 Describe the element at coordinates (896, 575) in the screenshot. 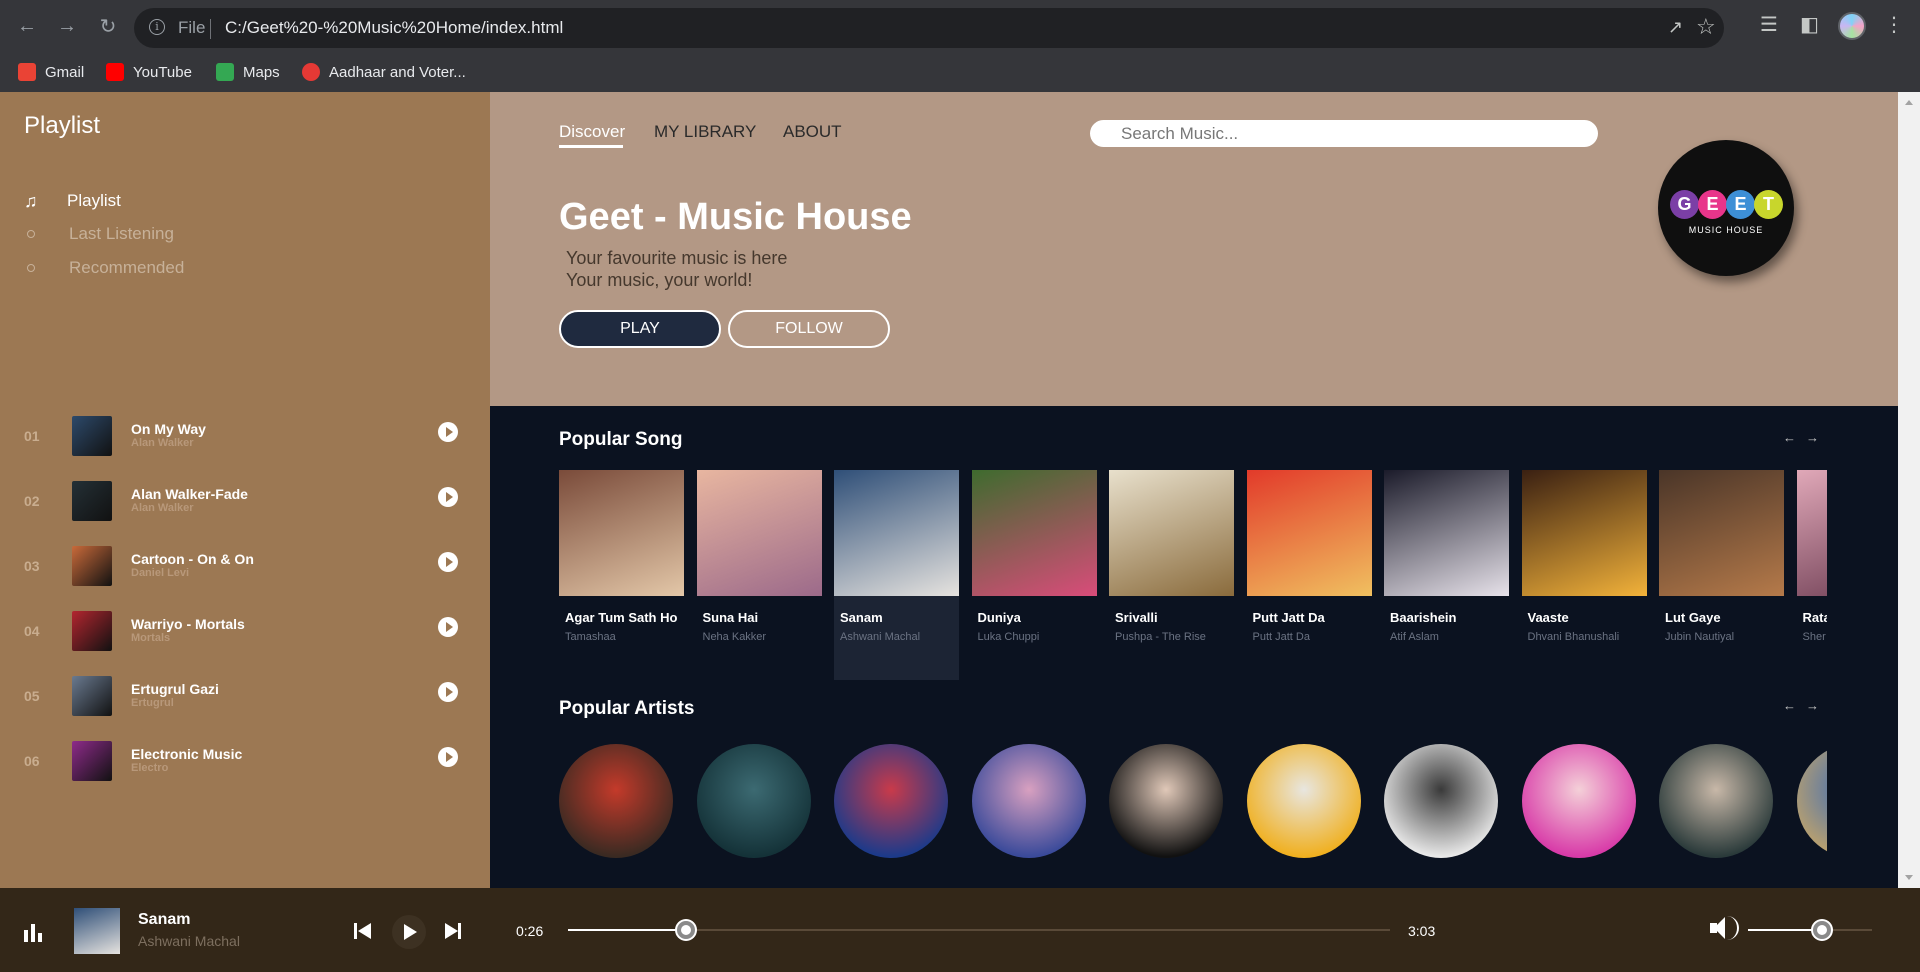

I see `song-card: Sanam Ashwani Machal` at that location.